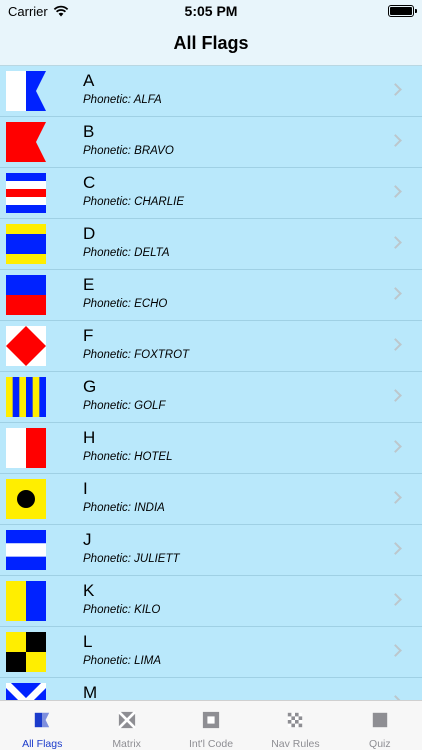  Describe the element at coordinates (125, 304) in the screenshot. I see `flag-phonetic: Phonetic: ECHO` at that location.